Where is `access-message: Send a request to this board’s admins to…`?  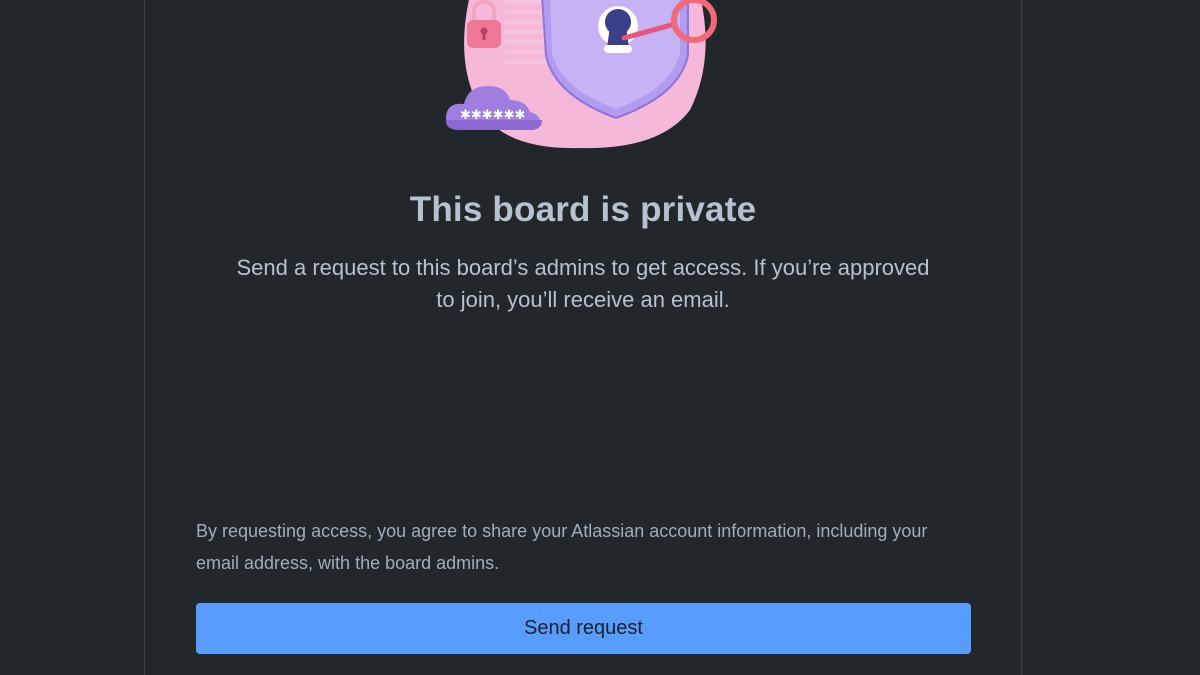
access-message: Send a request to this board’s admins to… is located at coordinates (583, 283).